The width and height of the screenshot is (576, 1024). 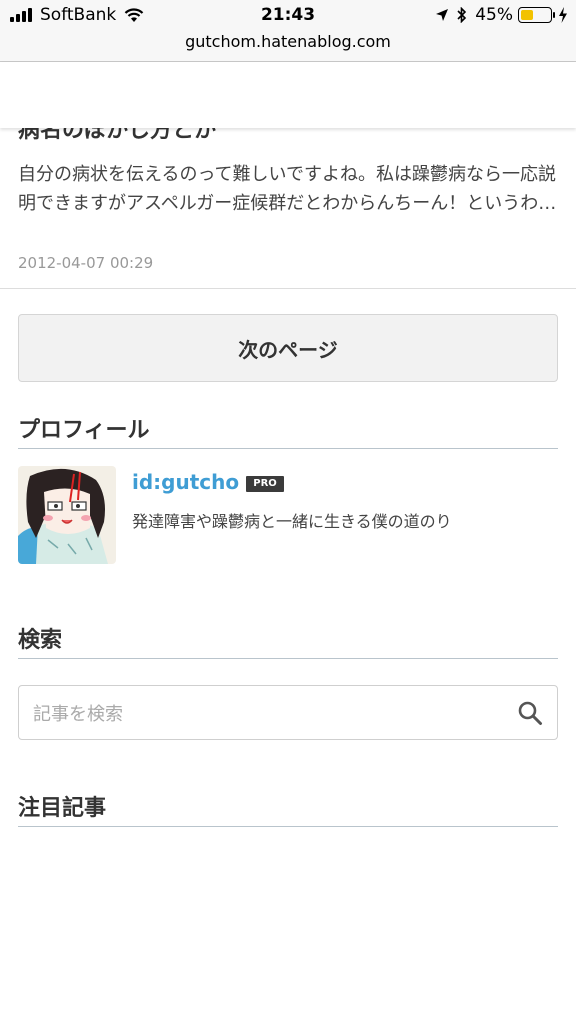 I want to click on search-heading: 検索, so click(x=288, y=640).